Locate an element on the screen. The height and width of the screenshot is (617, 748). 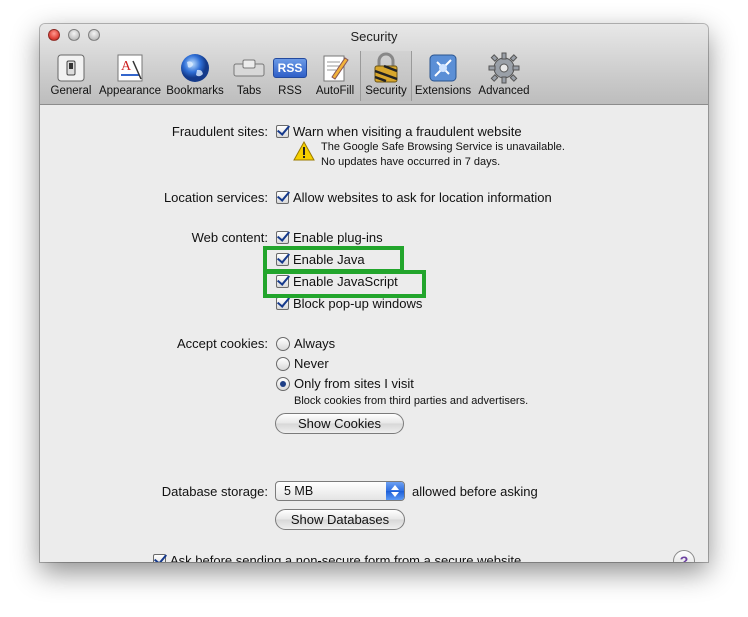
tab-advanced: Advanced is located at coordinates (504, 76).